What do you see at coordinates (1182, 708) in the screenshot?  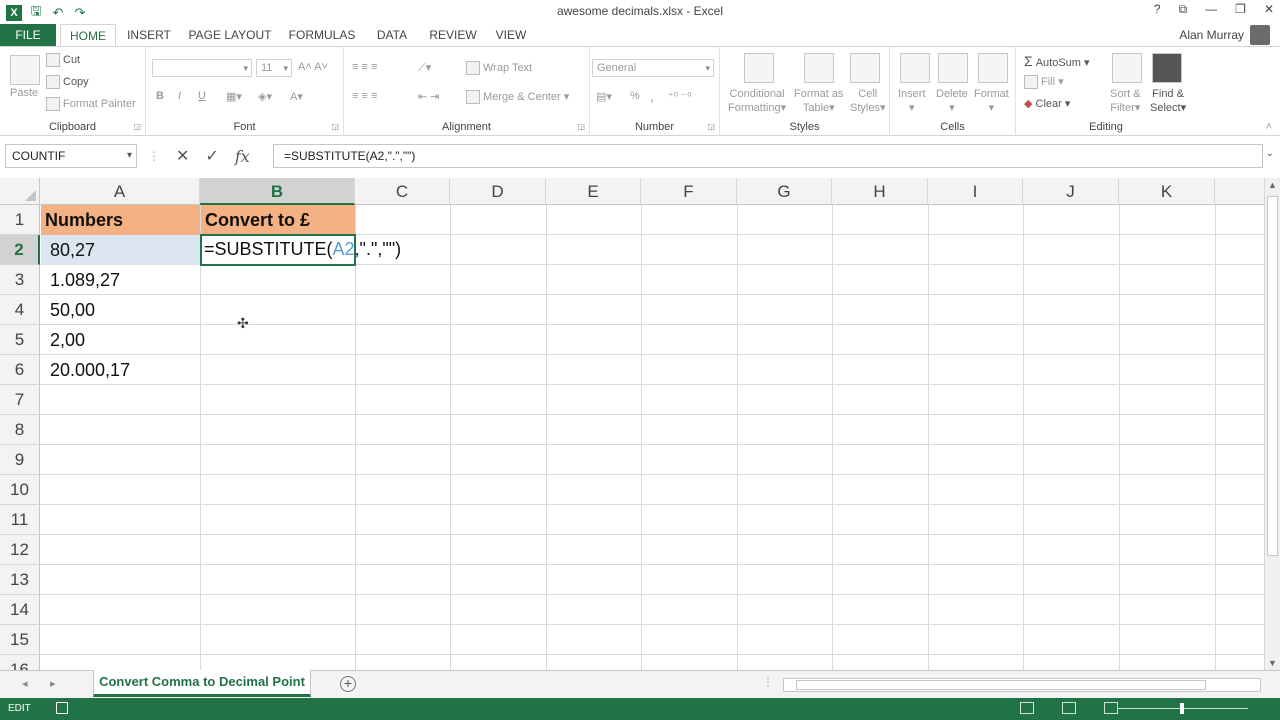 I see `zoom-slider-handle` at bounding box center [1182, 708].